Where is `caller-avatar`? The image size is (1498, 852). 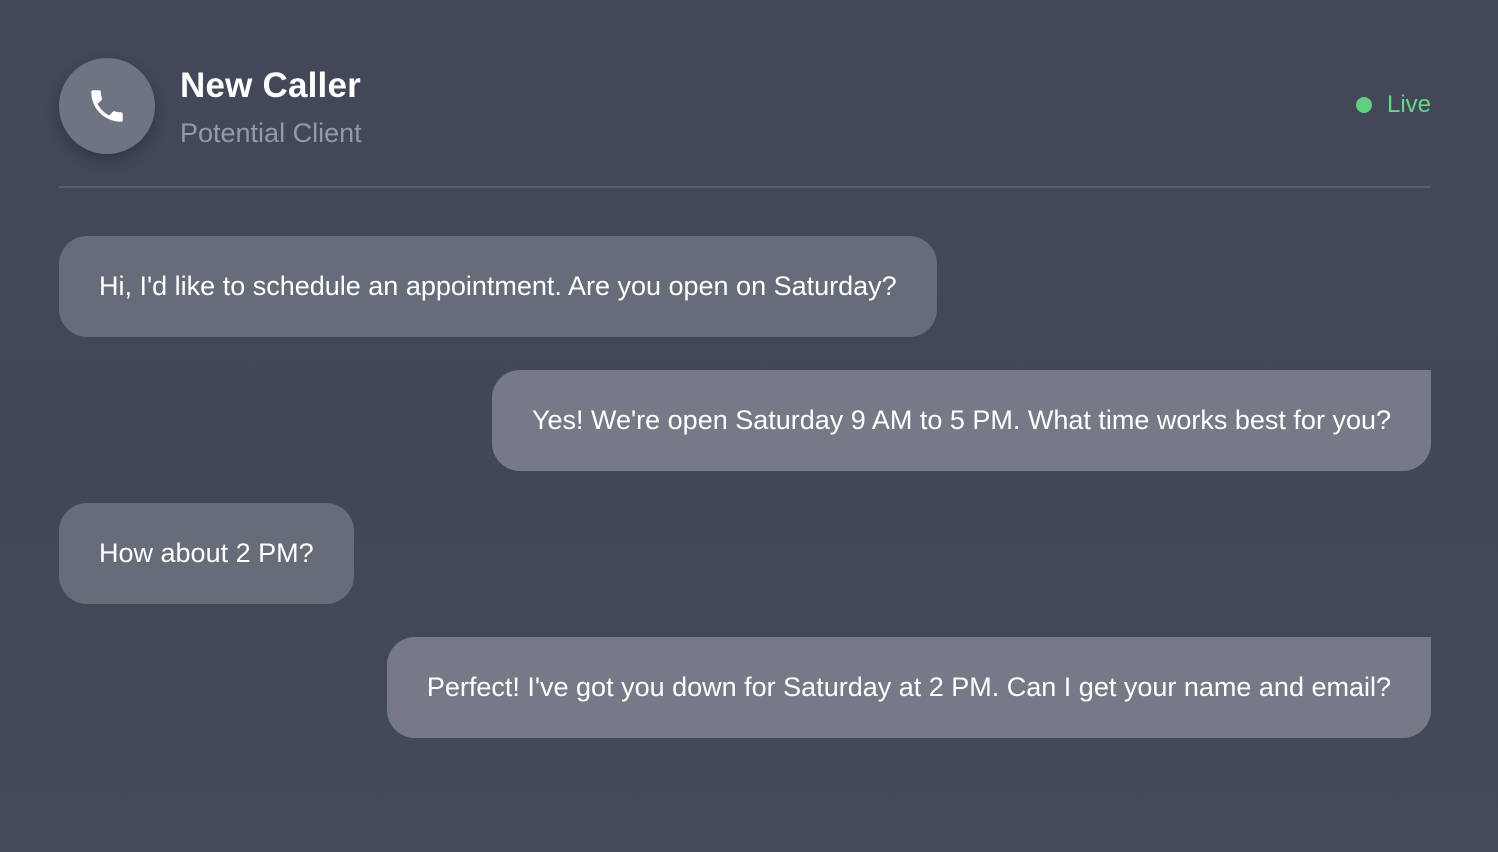 caller-avatar is located at coordinates (107, 106).